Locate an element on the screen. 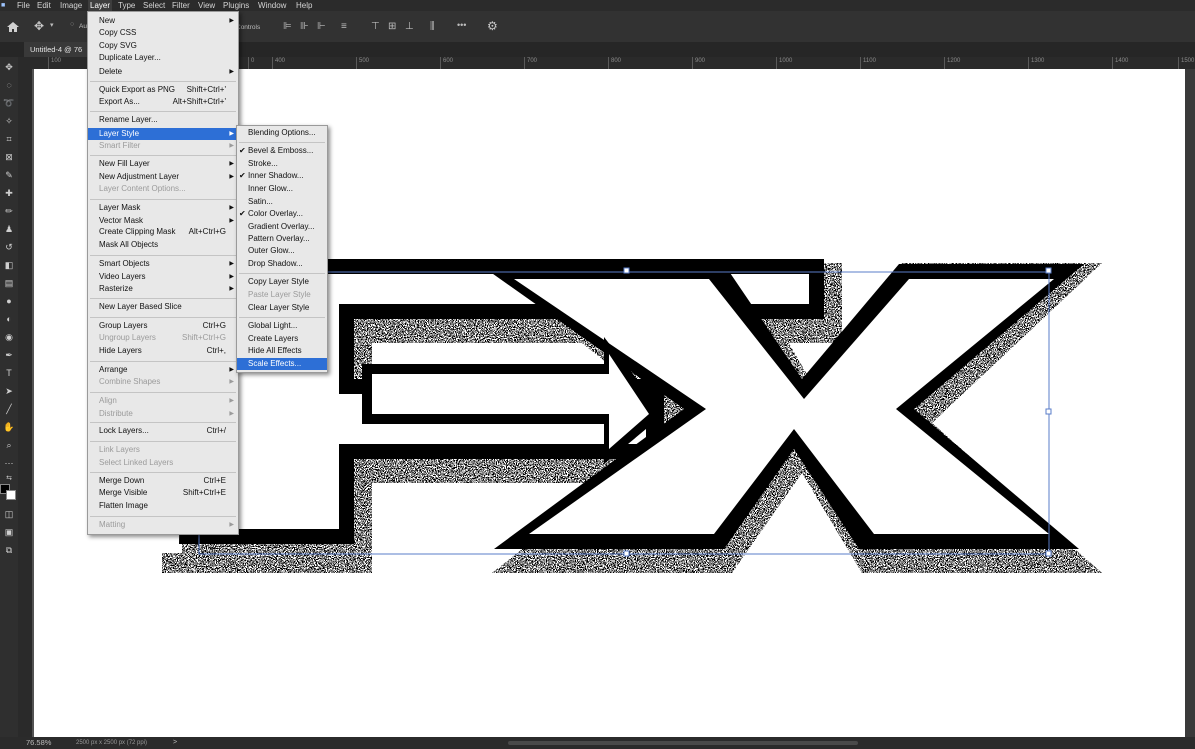 This screenshot has width=1195, height=749. menu-layer: Layer is located at coordinates (100, 5).